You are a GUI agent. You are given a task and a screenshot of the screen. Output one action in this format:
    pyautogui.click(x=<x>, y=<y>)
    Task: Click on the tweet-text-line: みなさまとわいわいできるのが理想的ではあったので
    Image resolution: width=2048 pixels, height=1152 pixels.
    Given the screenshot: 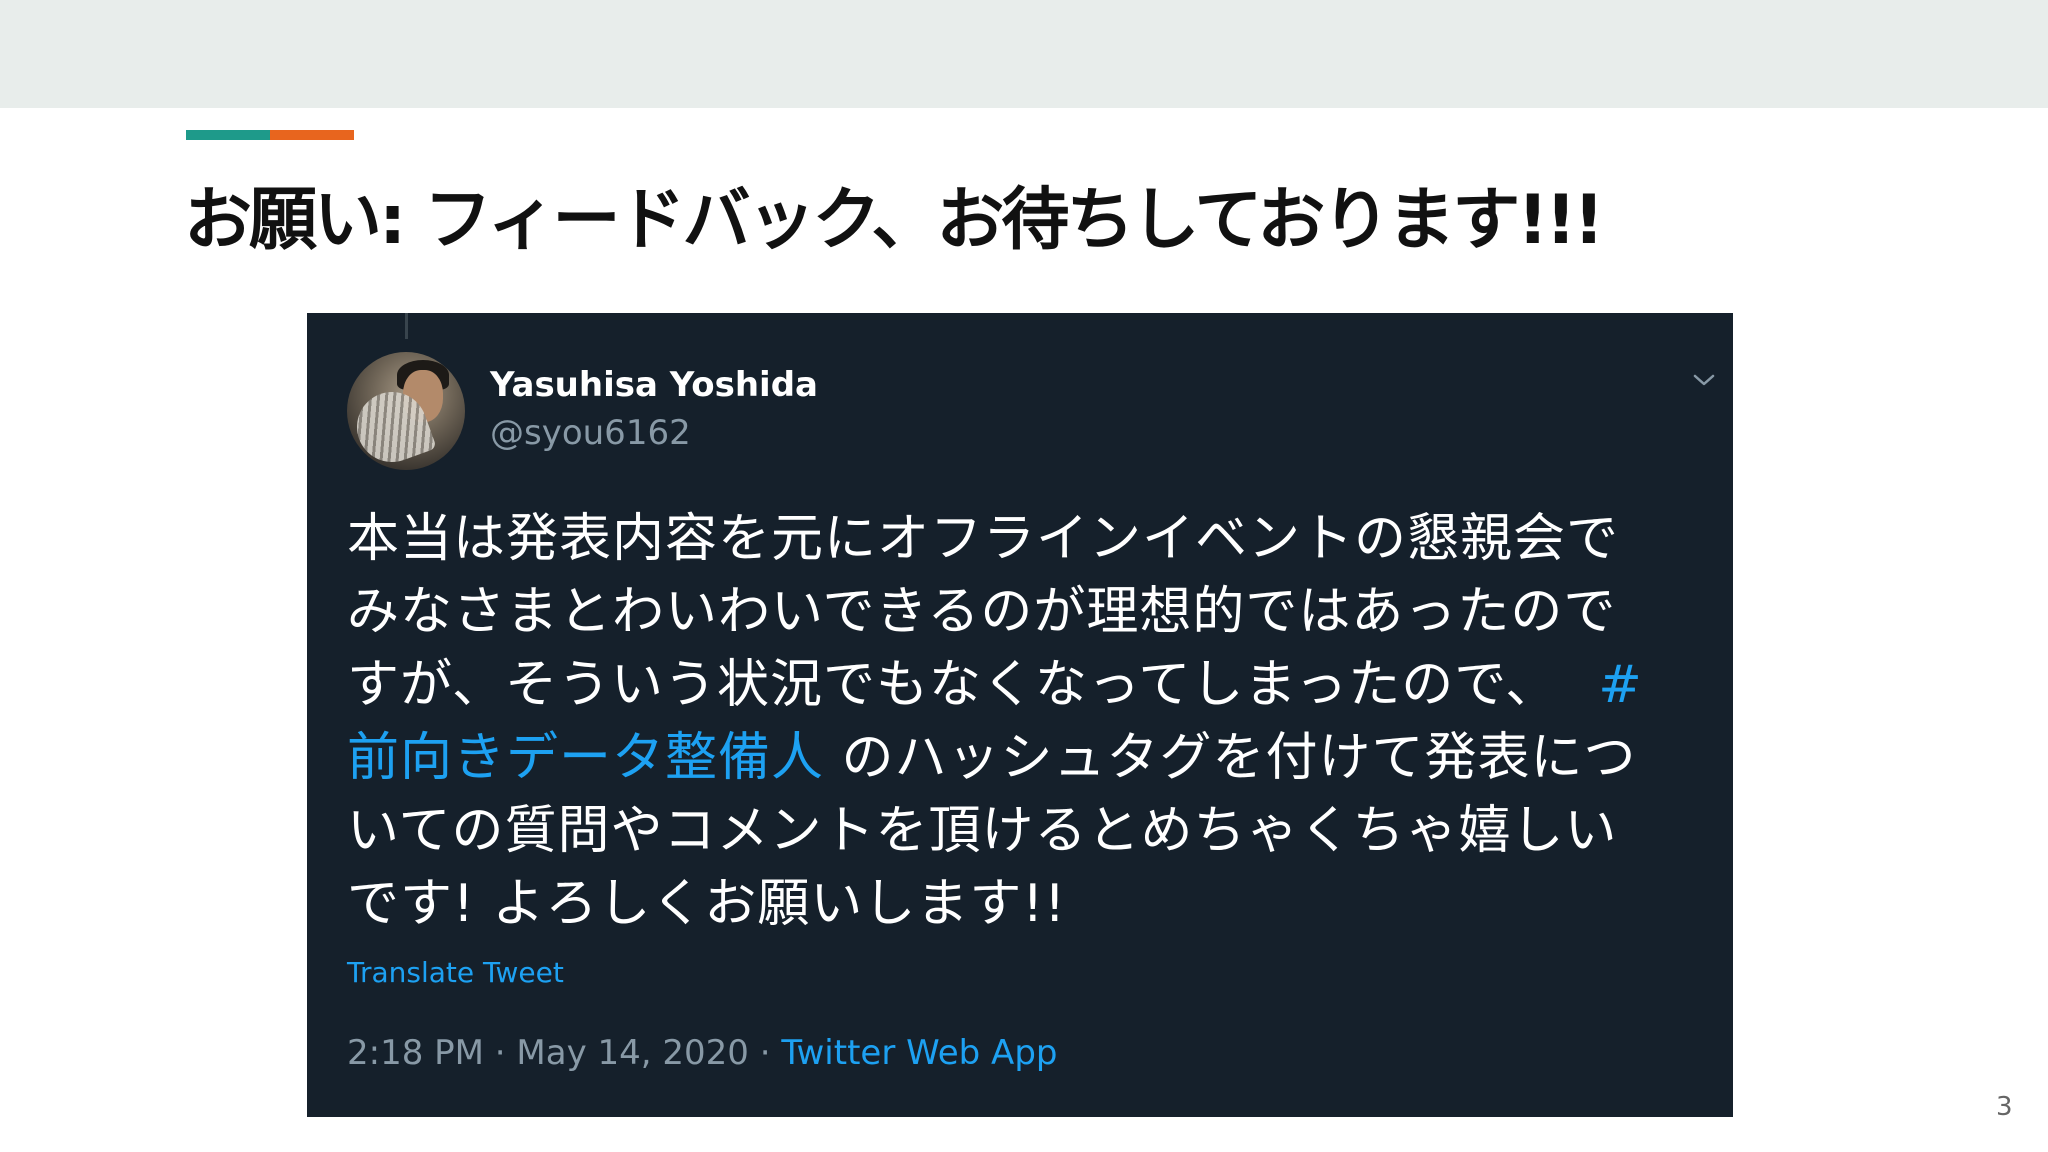 What is the action you would take?
    pyautogui.click(x=982, y=612)
    